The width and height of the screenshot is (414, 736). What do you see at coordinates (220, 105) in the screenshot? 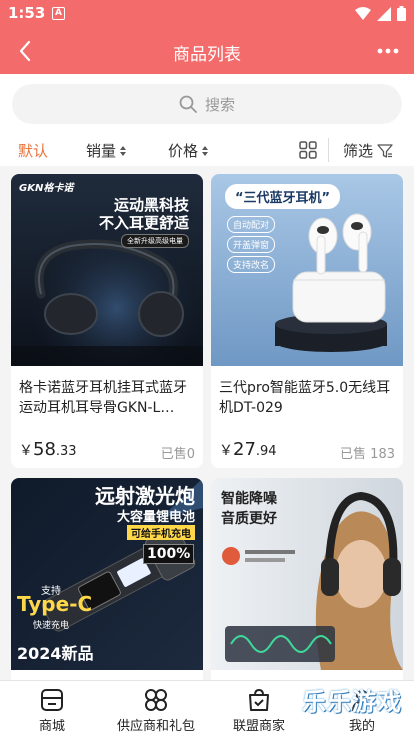
I see `search-placeholder: 搜索` at bounding box center [220, 105].